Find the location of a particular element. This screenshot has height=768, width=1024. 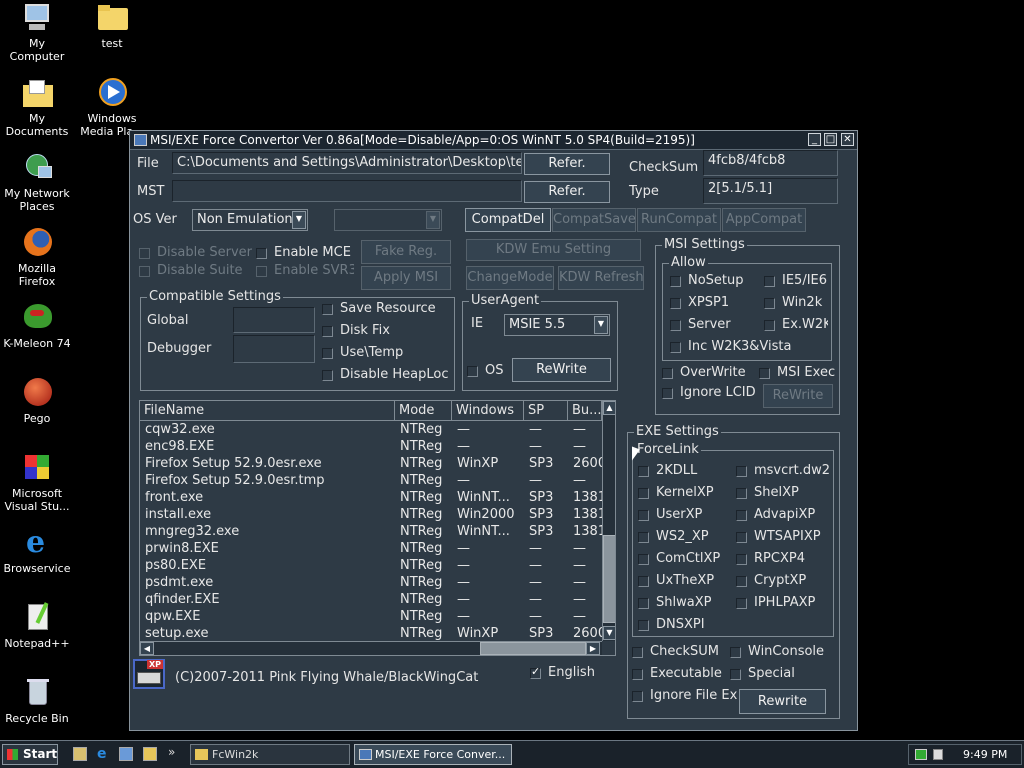

forcelink-checkbox-cryptxp is located at coordinates (741, 581).